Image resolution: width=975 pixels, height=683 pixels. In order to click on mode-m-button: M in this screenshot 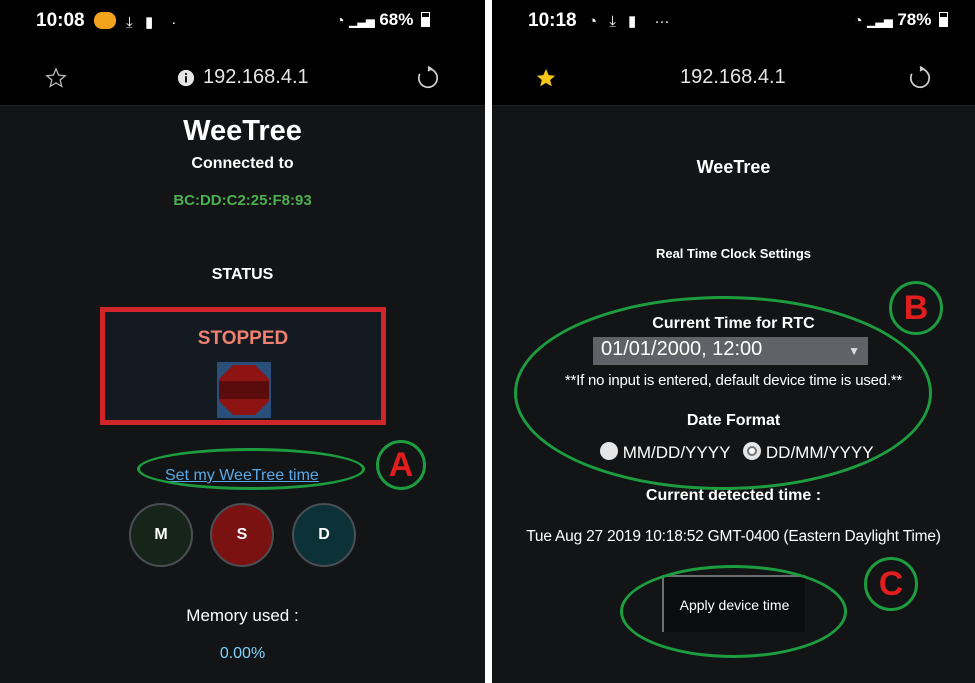, I will do `click(161, 535)`.